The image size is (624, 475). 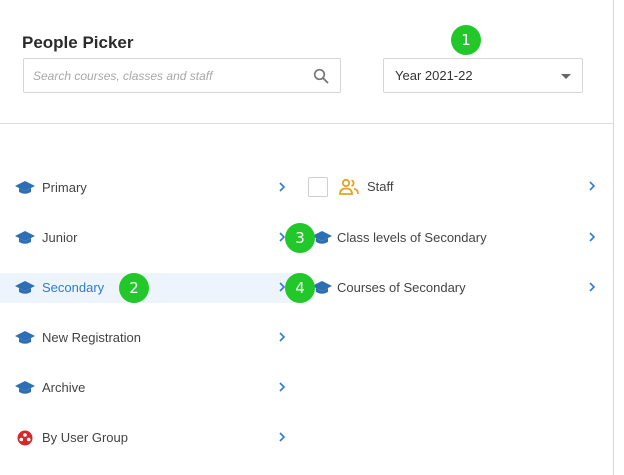 What do you see at coordinates (25, 438) in the screenshot?
I see `user-group-icon` at bounding box center [25, 438].